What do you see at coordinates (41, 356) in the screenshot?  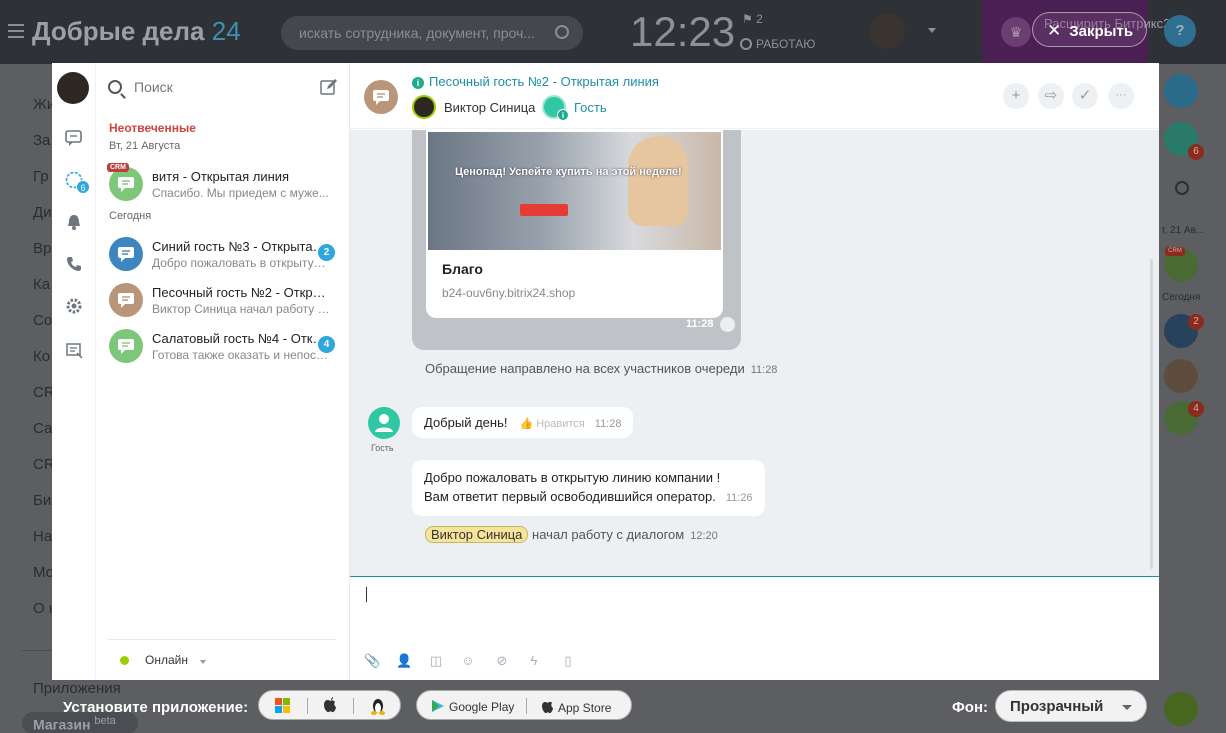 I see `left-menu-item: Ко` at bounding box center [41, 356].